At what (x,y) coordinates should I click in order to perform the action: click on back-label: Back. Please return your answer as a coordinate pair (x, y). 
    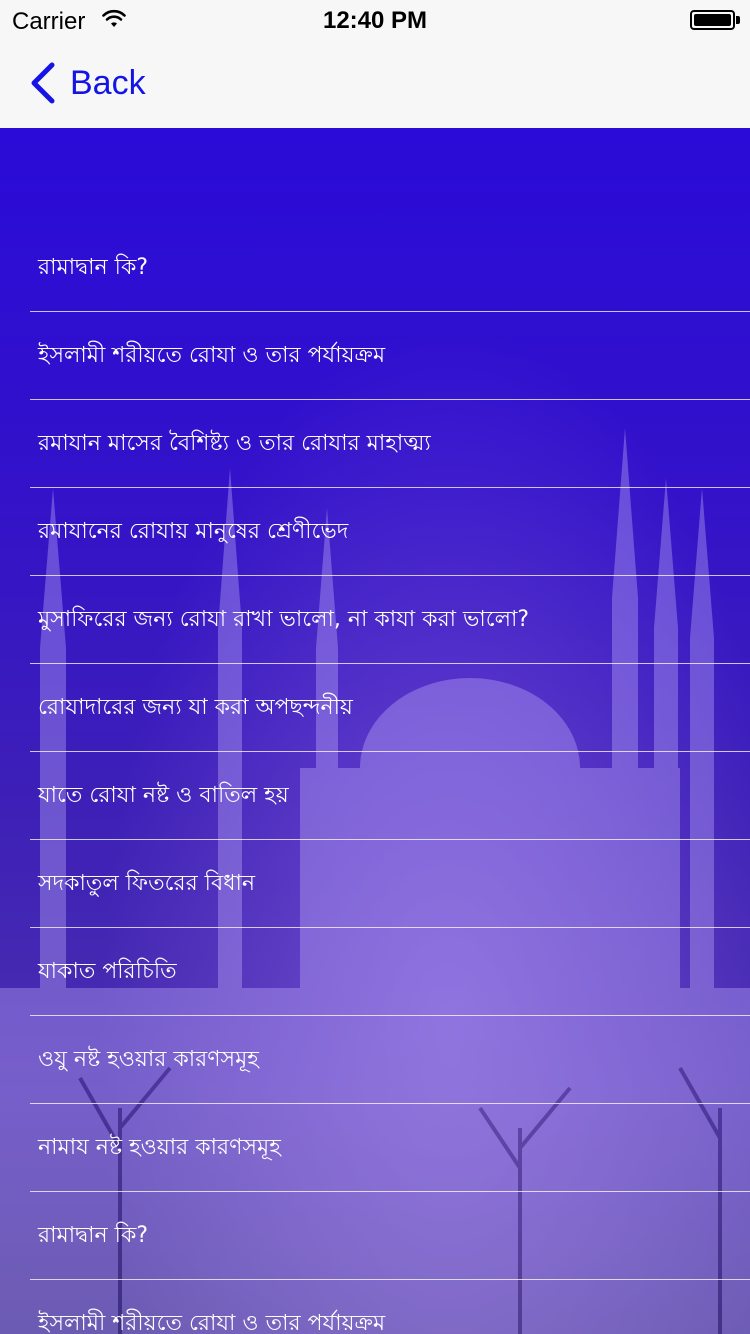
    Looking at the image, I should click on (108, 82).